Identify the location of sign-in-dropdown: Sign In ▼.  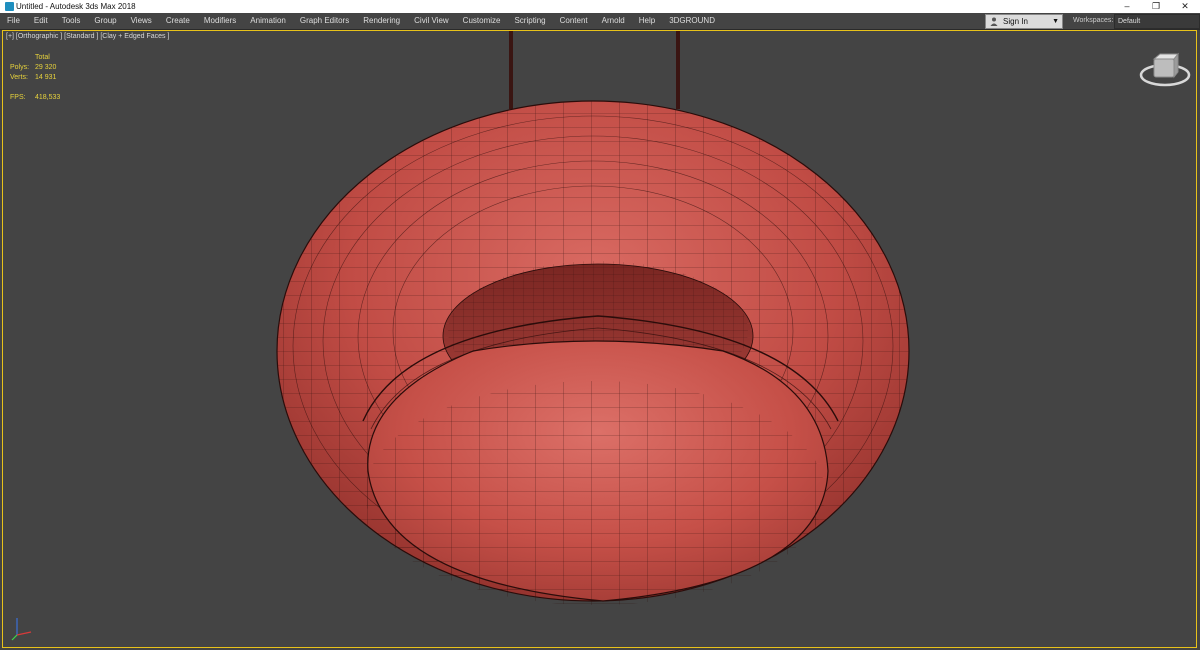
(1024, 21).